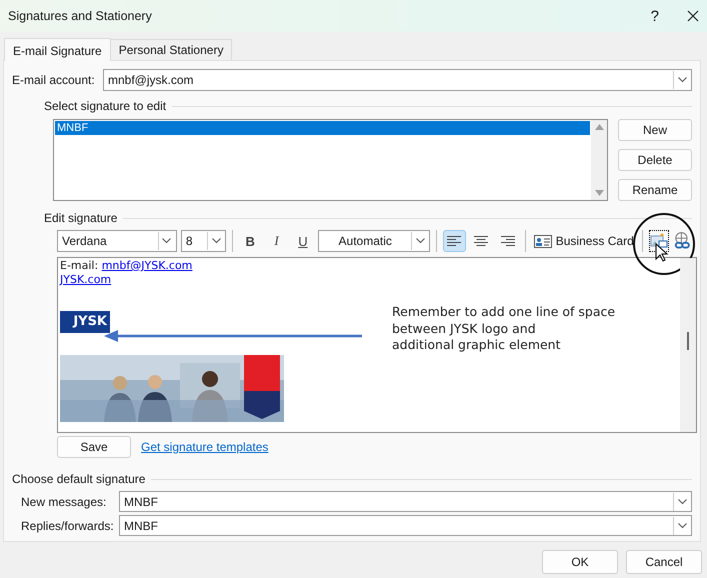  What do you see at coordinates (655, 130) in the screenshot?
I see `signature-button: New` at bounding box center [655, 130].